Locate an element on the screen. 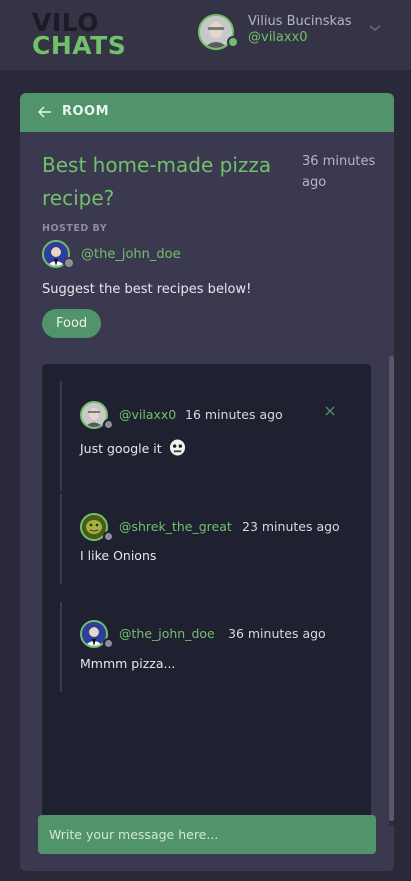  app-logo: VILO CHATS is located at coordinates (79, 35).